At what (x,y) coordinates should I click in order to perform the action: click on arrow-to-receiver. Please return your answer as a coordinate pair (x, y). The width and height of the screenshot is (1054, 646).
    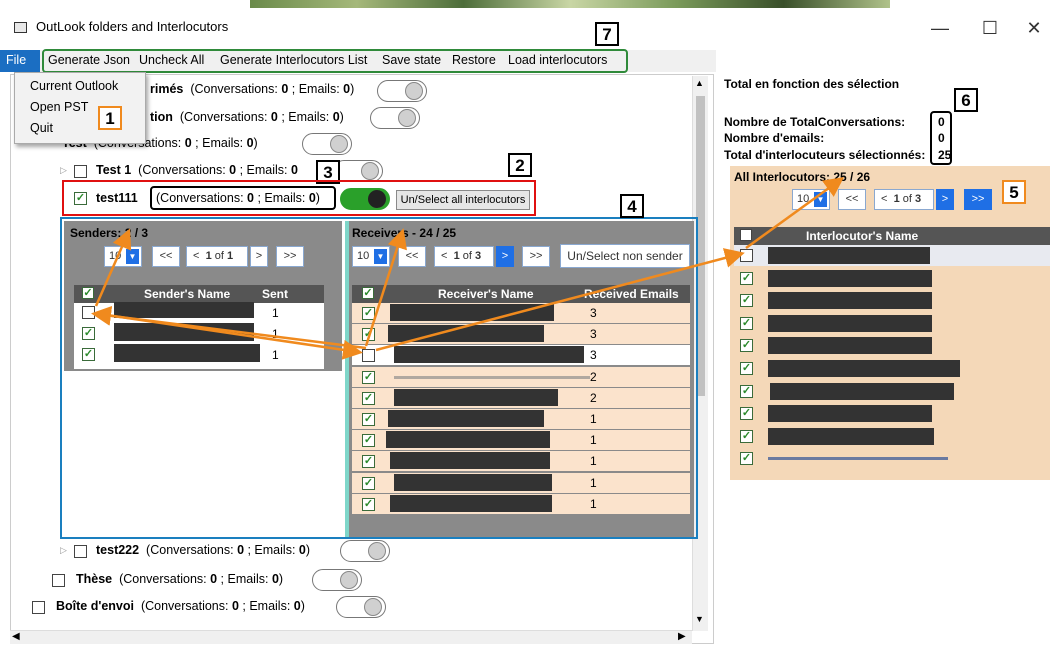
    Looking at the image, I should click on (231, 336).